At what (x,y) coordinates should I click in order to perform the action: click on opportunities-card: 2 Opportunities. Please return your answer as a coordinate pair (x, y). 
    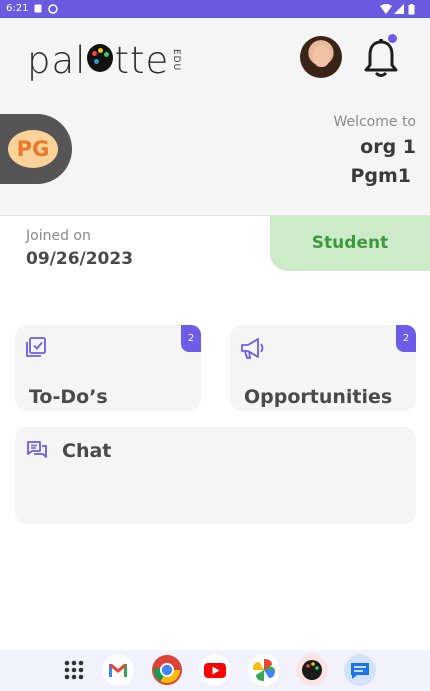
    Looking at the image, I should click on (323, 368).